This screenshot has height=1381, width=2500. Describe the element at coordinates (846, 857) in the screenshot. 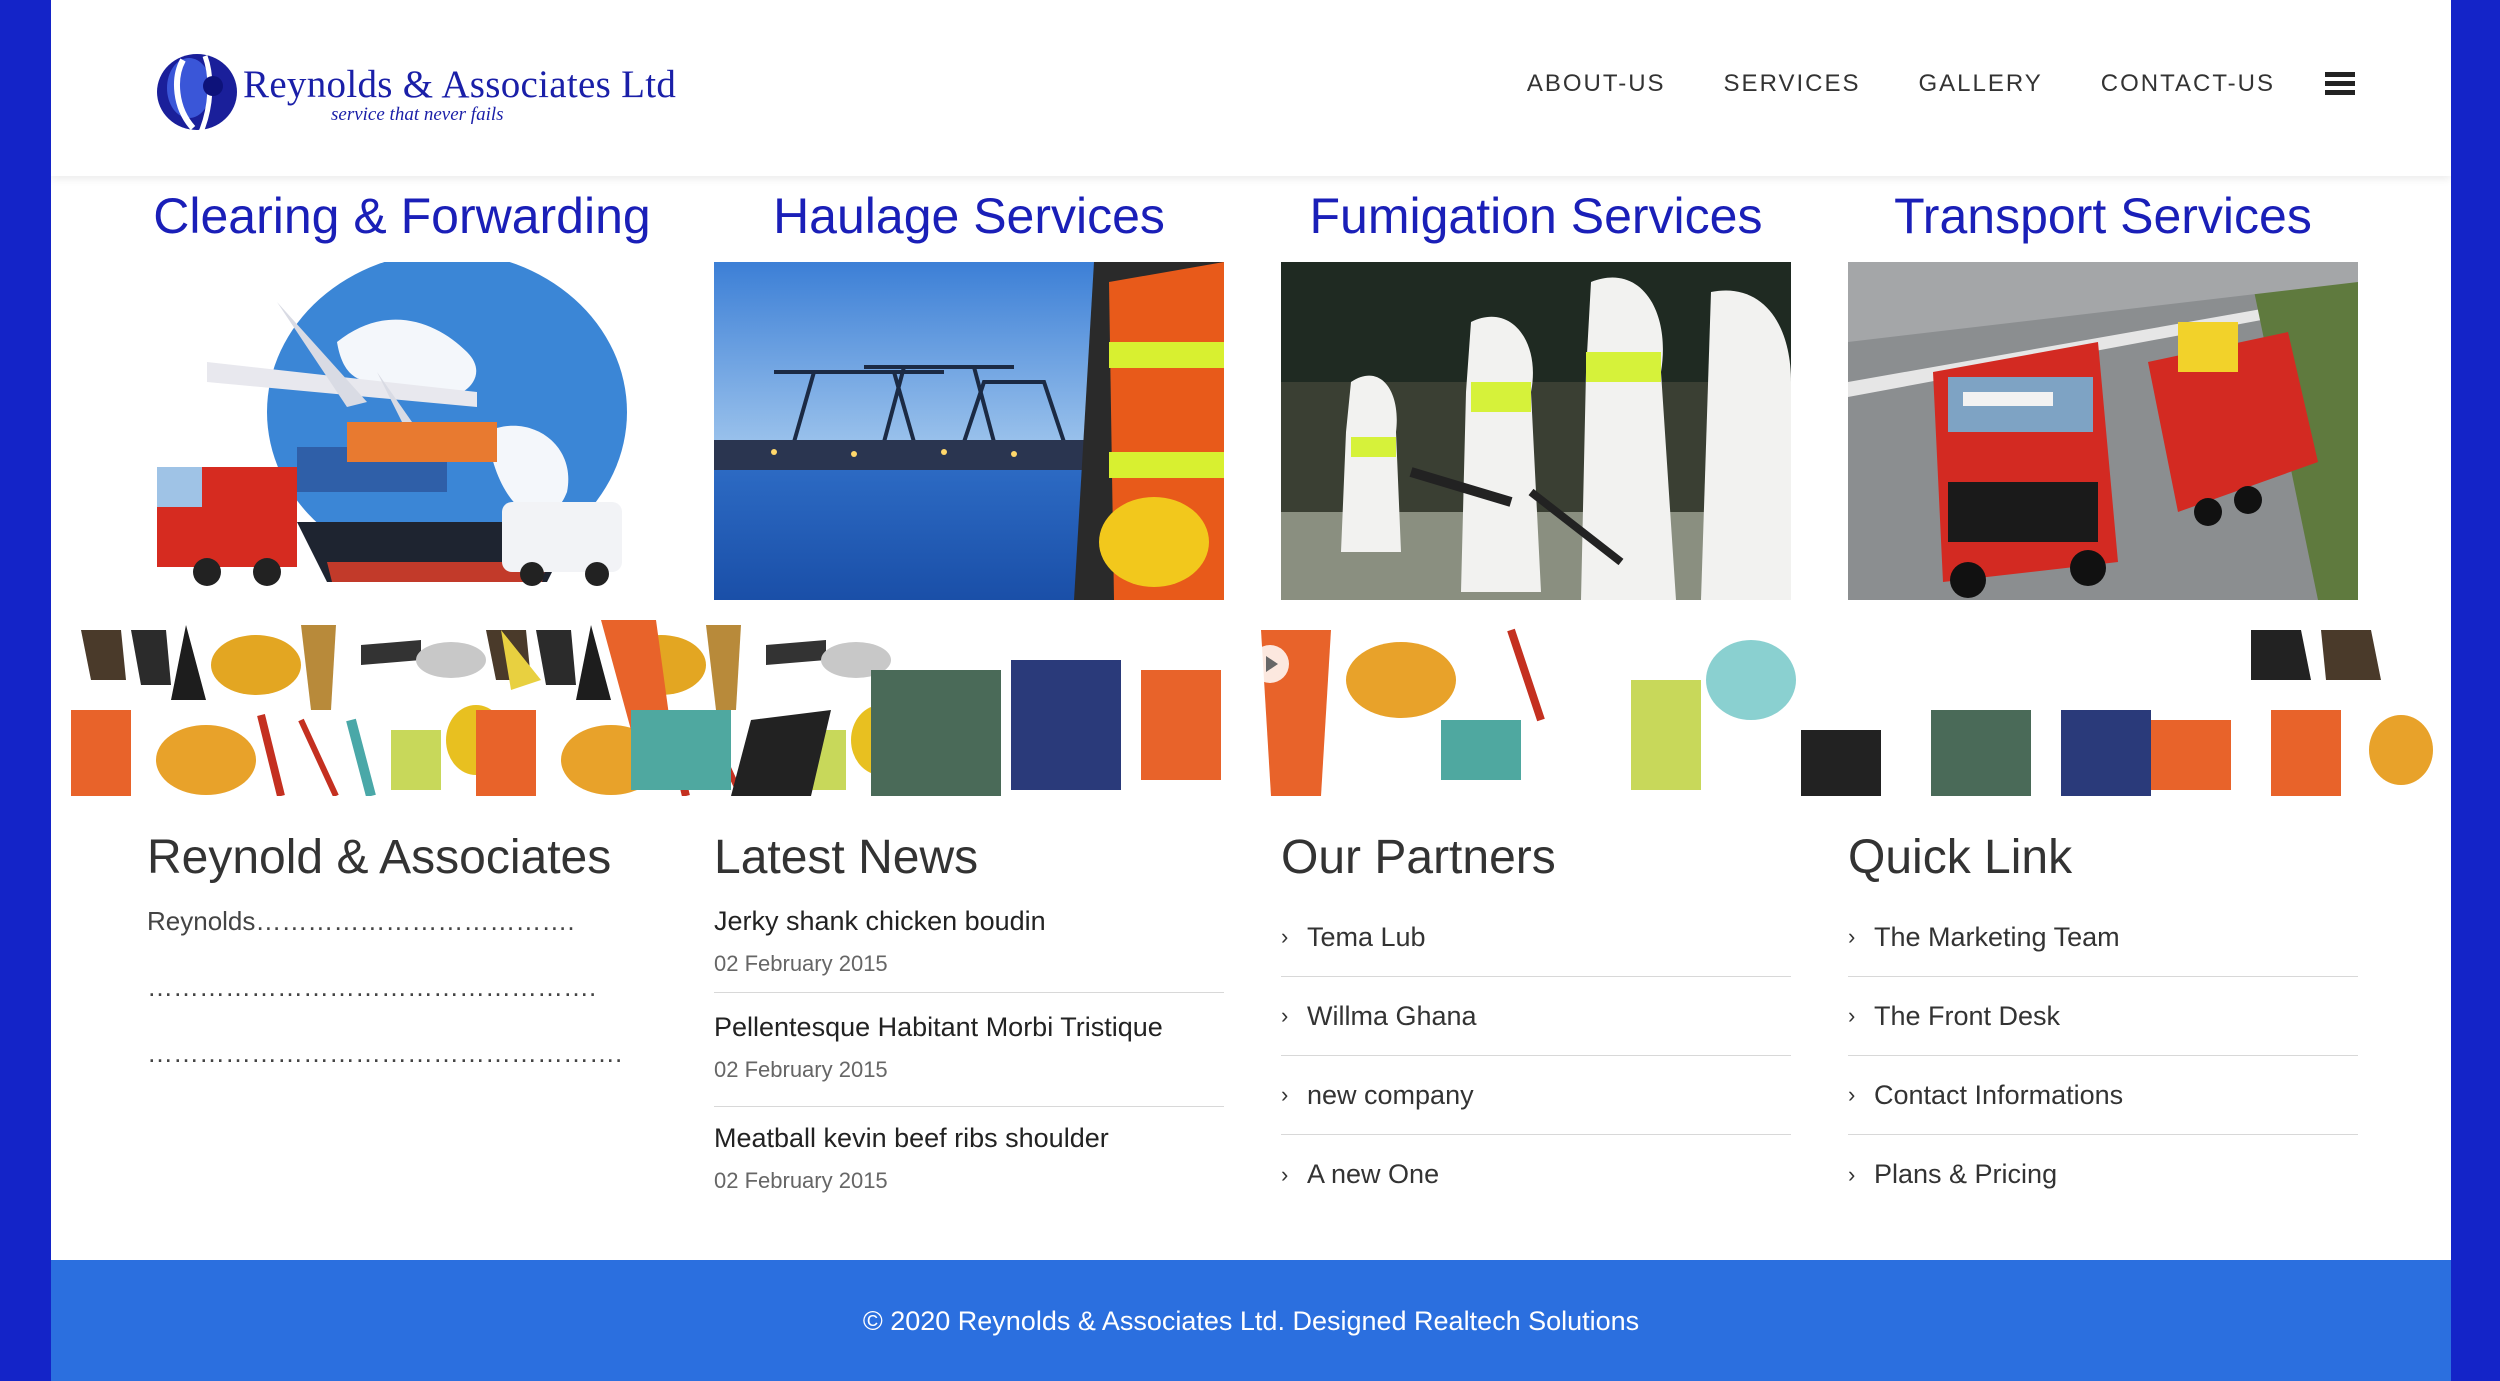

I see `news-heading: Latest News` at that location.